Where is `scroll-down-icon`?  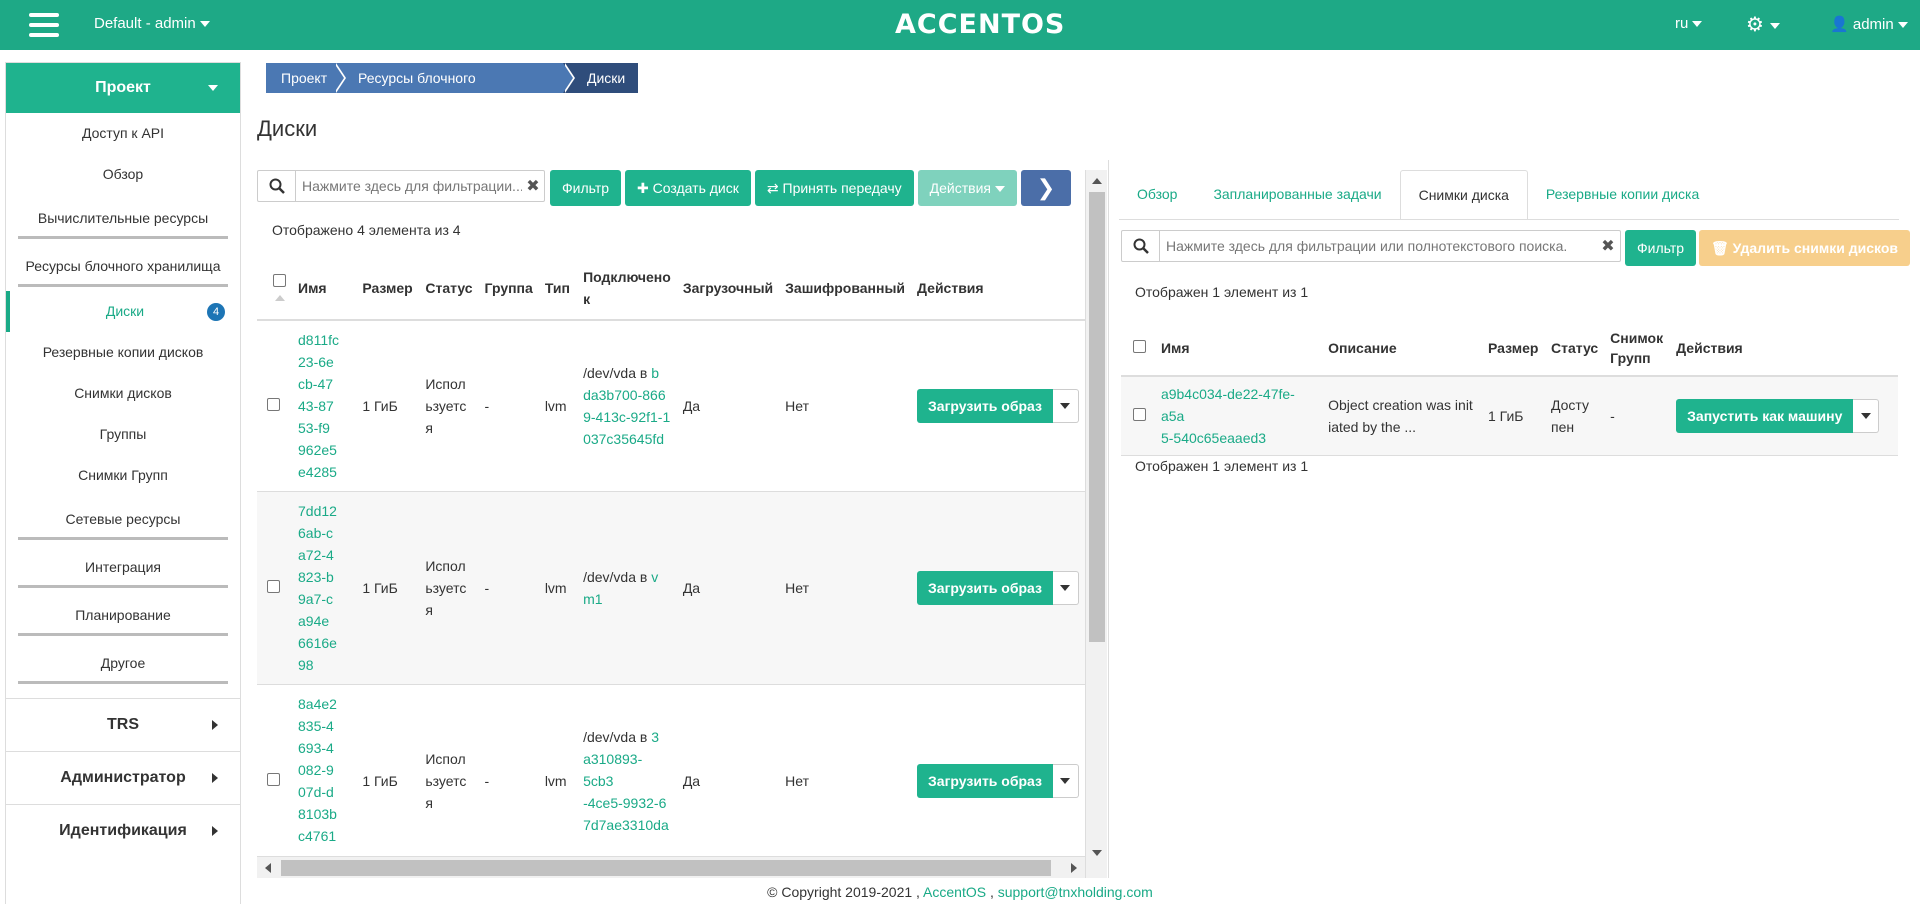 scroll-down-icon is located at coordinates (1097, 853).